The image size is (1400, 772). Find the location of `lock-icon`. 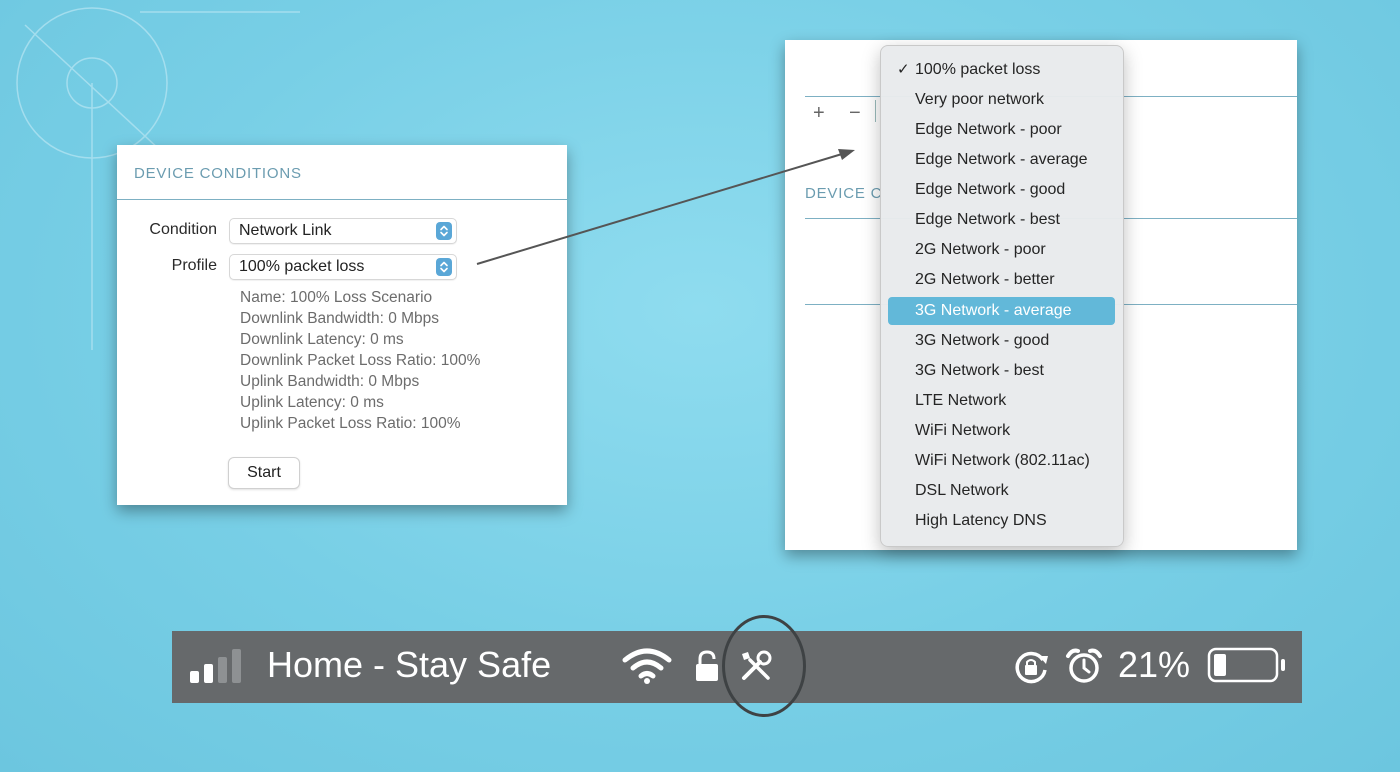

lock-icon is located at coordinates (707, 665).